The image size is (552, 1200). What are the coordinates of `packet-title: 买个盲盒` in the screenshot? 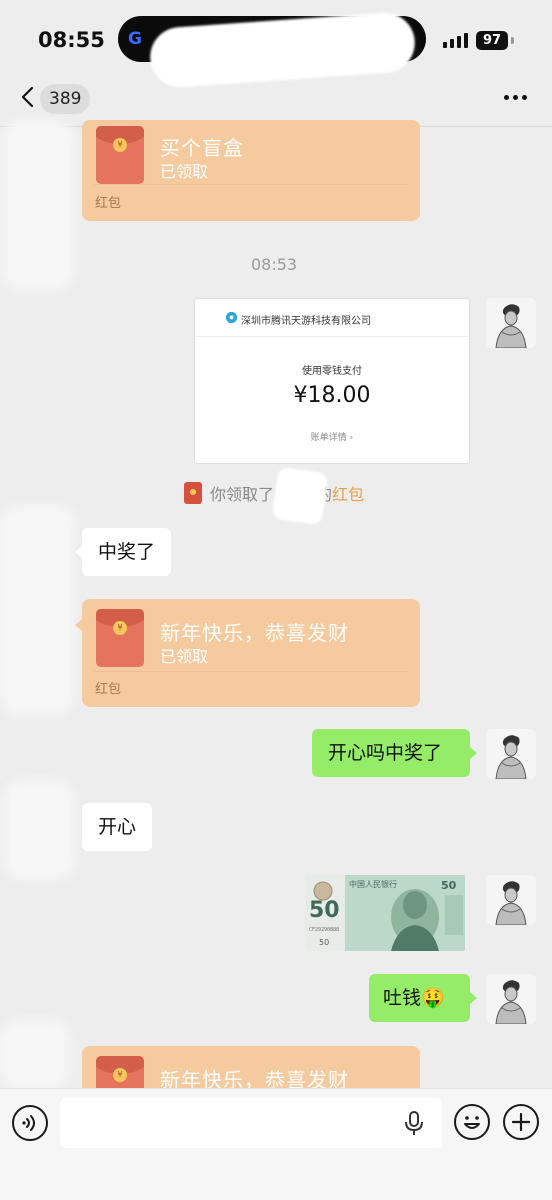 It's located at (202, 148).